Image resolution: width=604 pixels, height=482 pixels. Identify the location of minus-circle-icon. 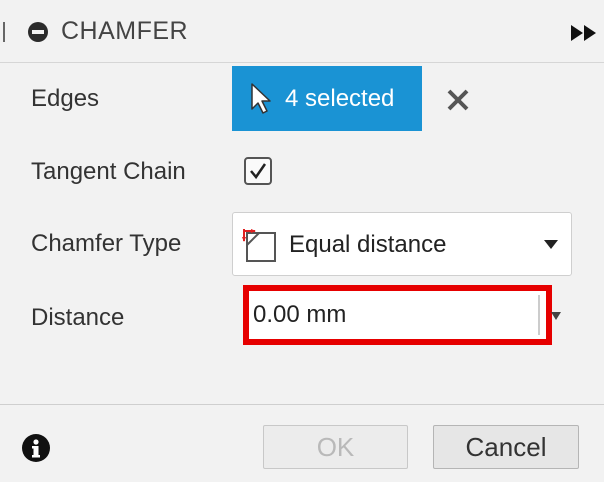
(38, 32).